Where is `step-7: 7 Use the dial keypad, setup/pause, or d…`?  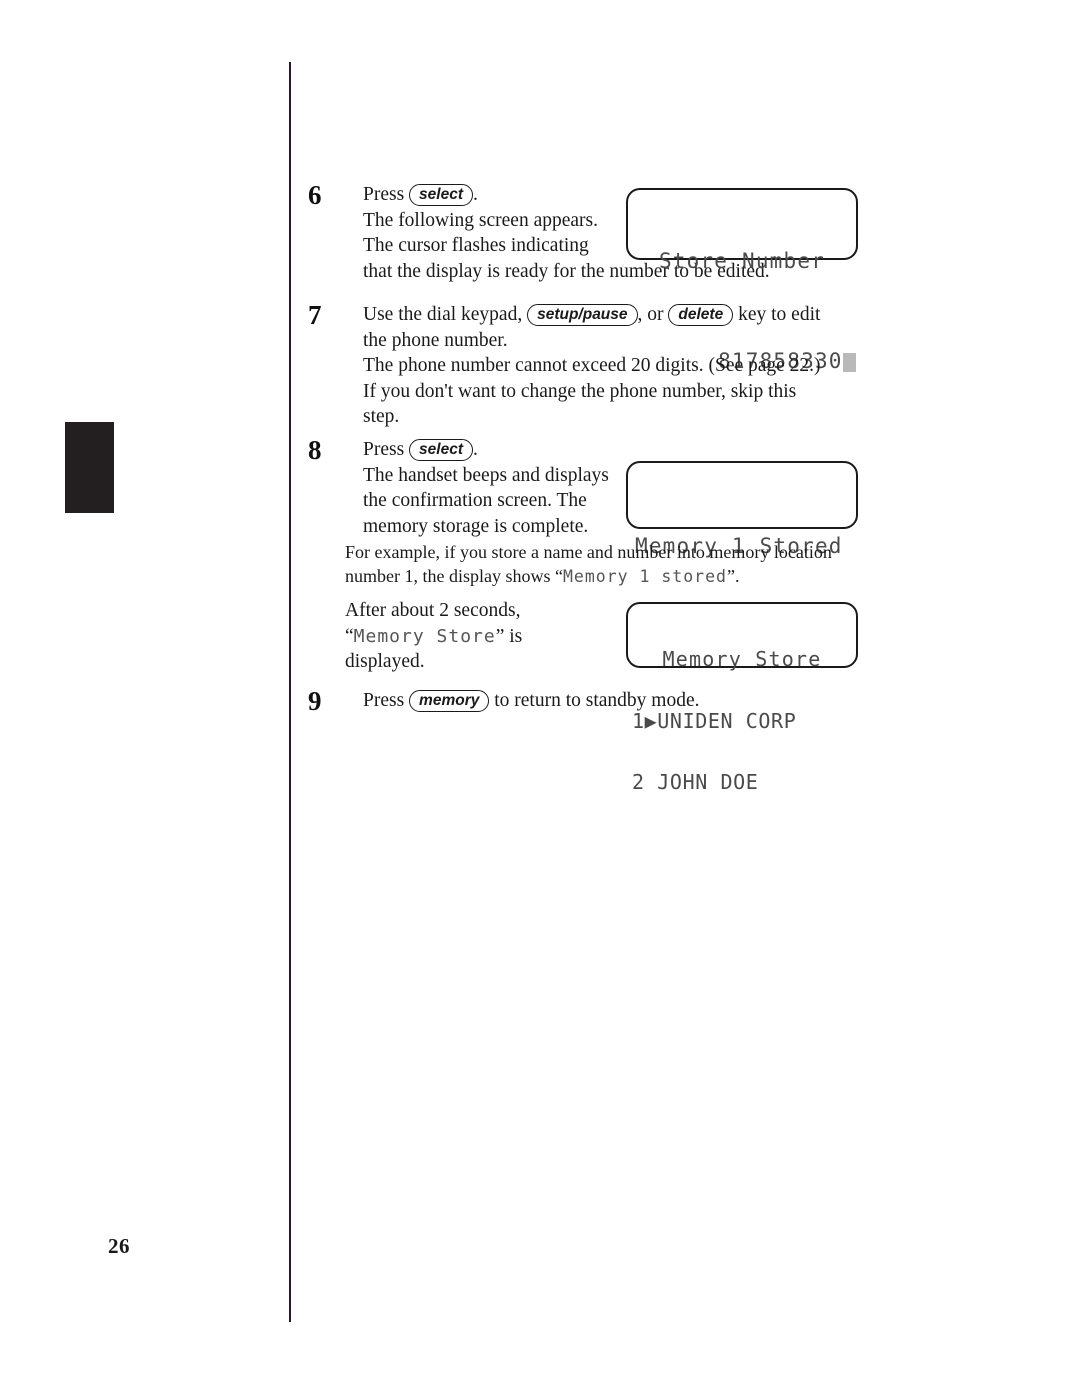 step-7: 7 Use the dial keypad, setup/pause, or d… is located at coordinates (588, 366).